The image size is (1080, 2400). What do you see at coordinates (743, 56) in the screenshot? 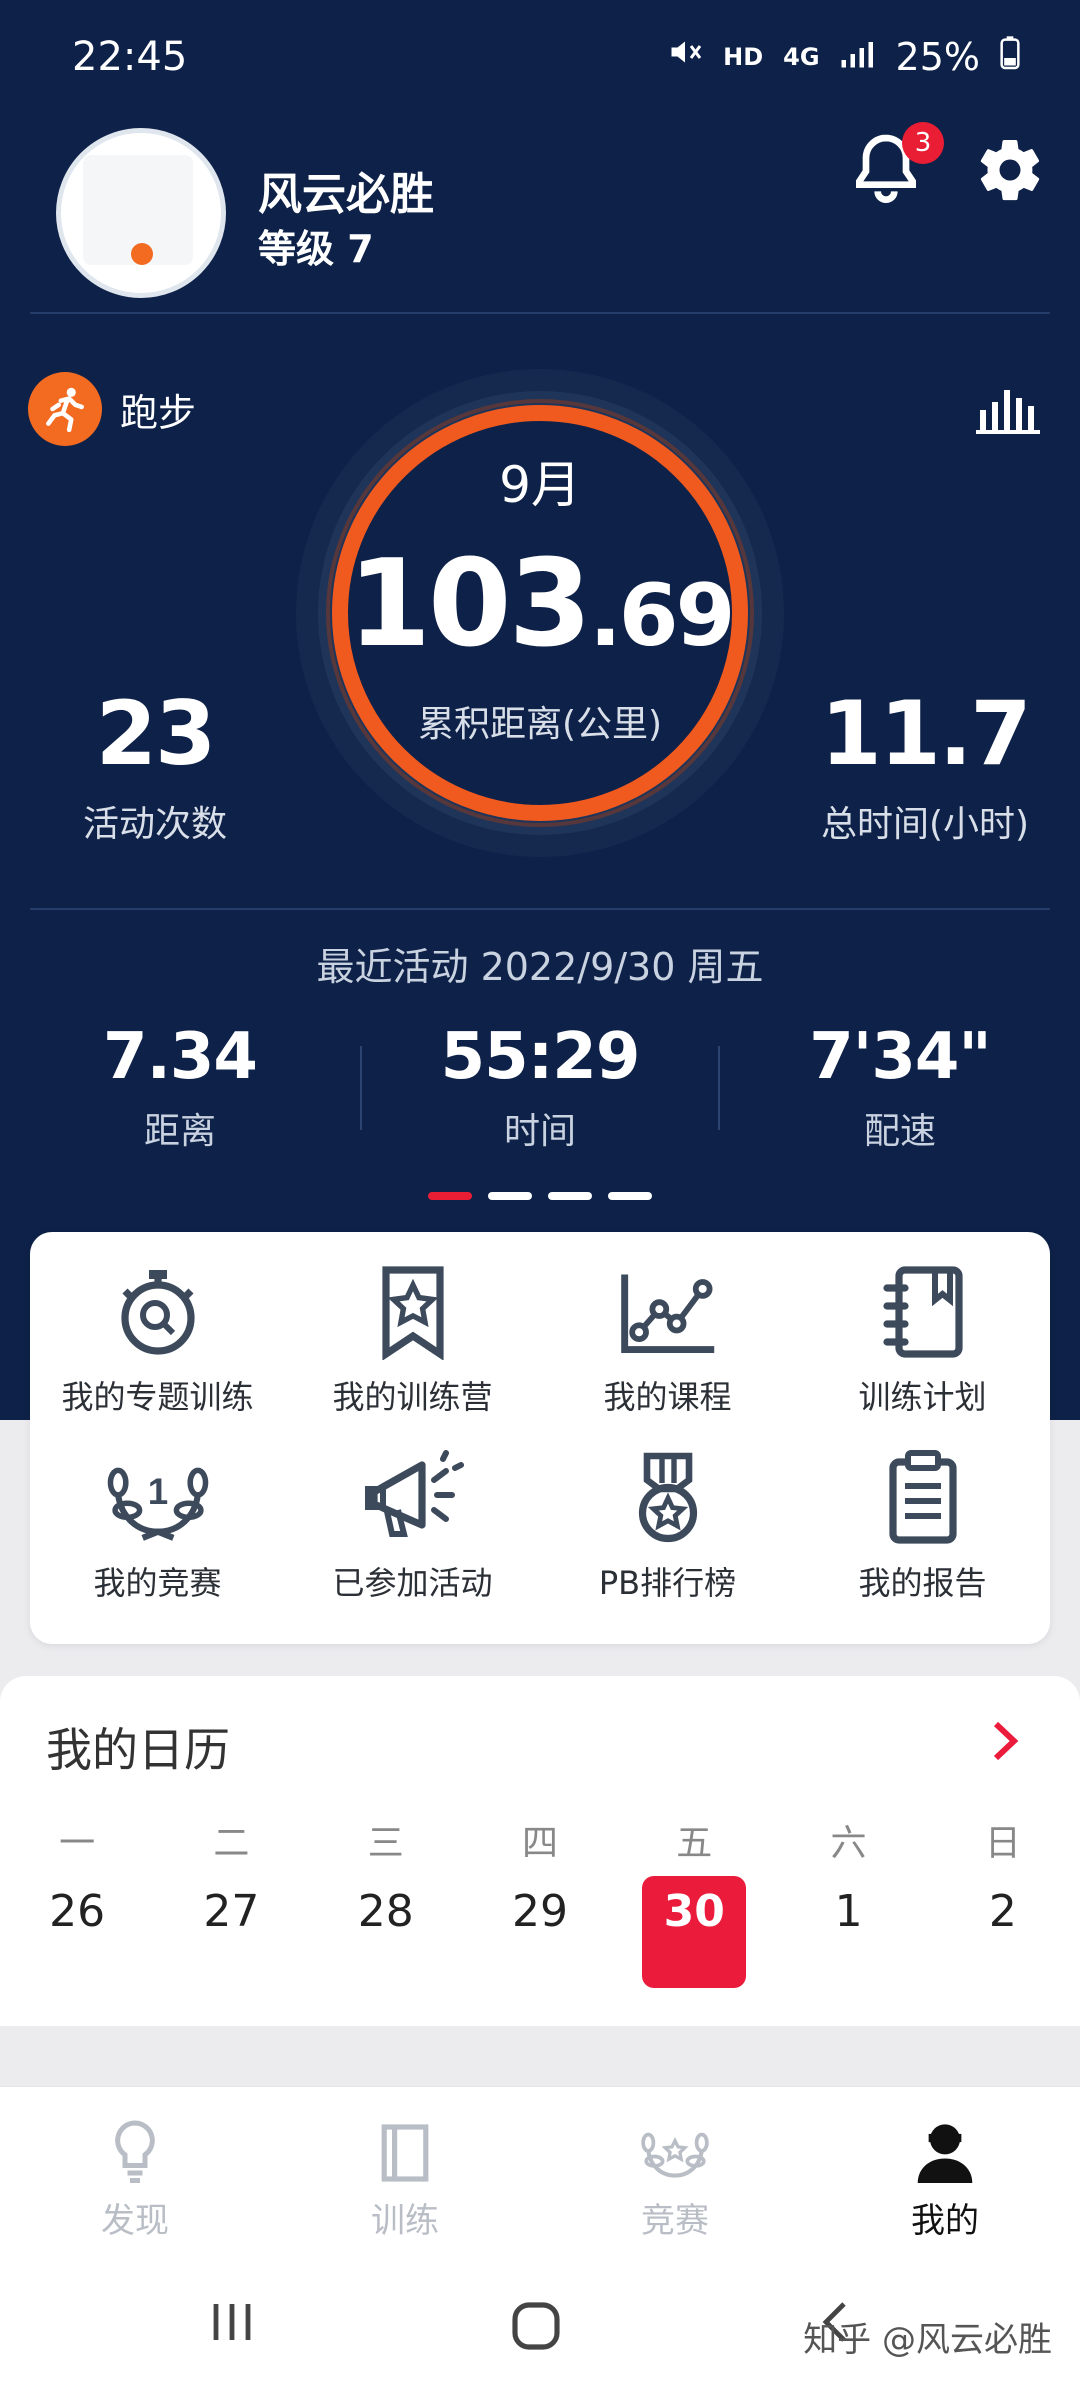
I see `network-type: HD` at bounding box center [743, 56].